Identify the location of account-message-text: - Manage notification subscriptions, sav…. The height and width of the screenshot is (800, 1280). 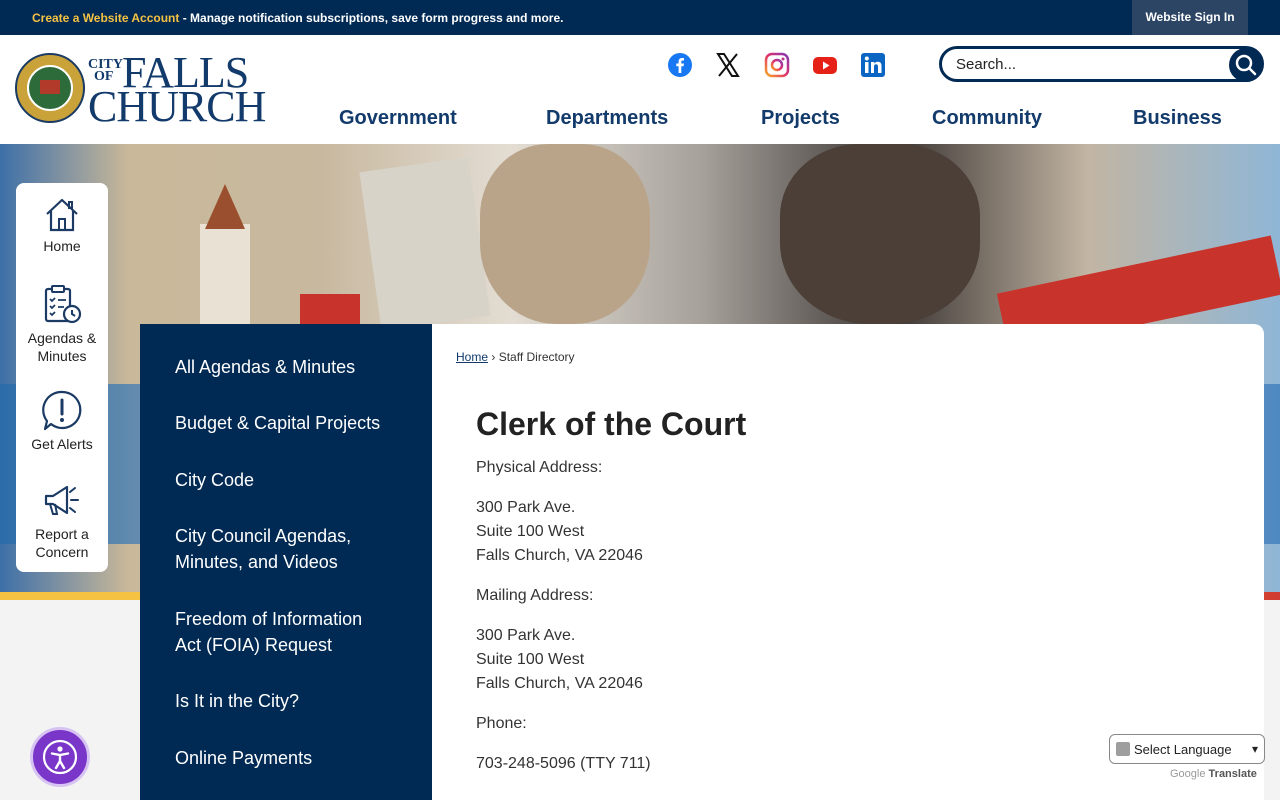
(371, 18).